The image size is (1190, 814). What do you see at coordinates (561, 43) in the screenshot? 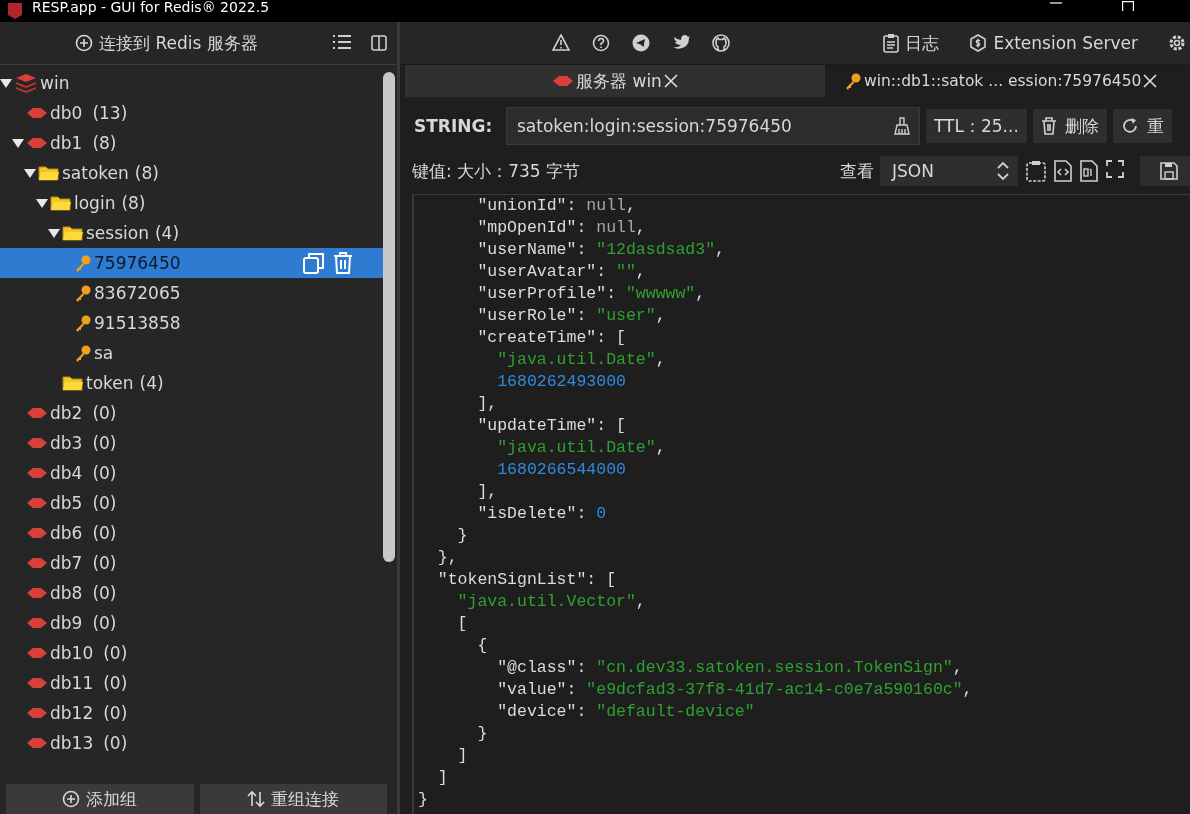
I see `warning-icon` at bounding box center [561, 43].